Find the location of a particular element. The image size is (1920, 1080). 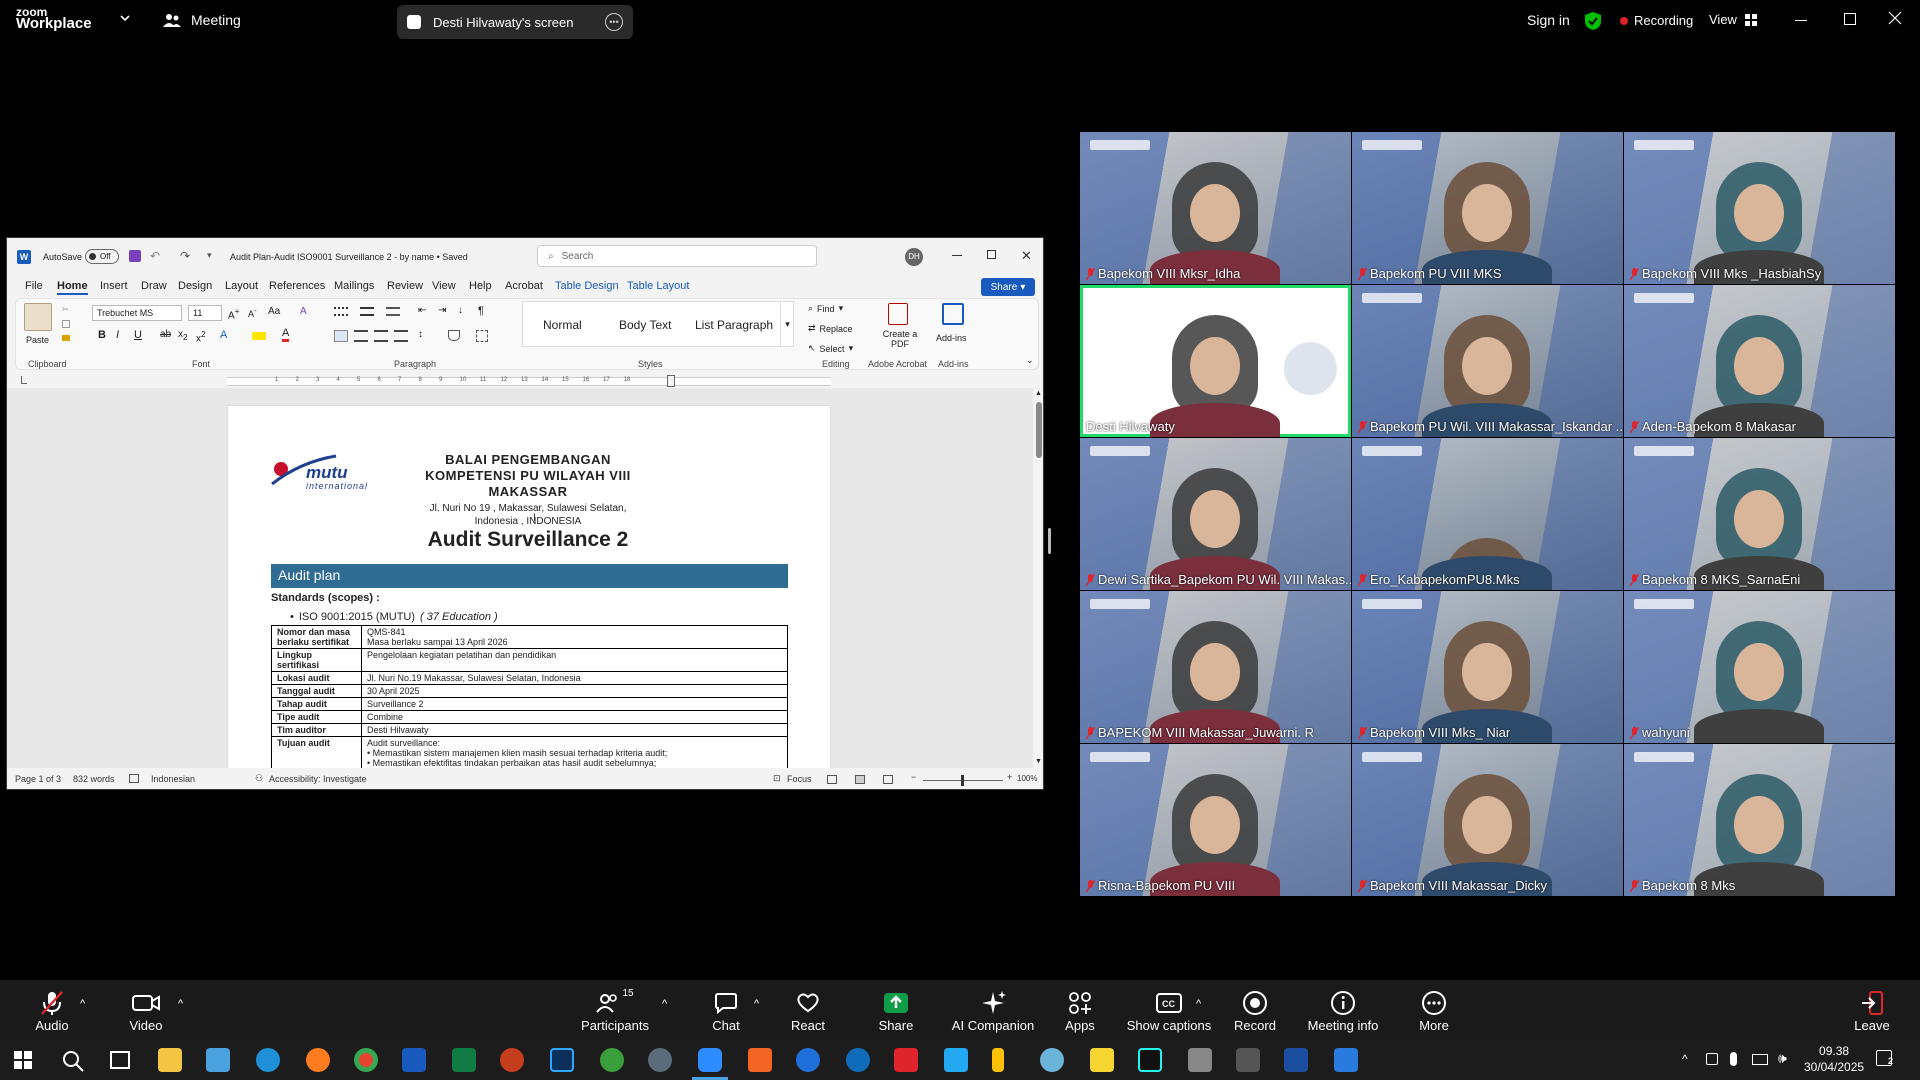

shared-screen-tab: Desti Hilvawaty's screen ••• is located at coordinates (515, 22).